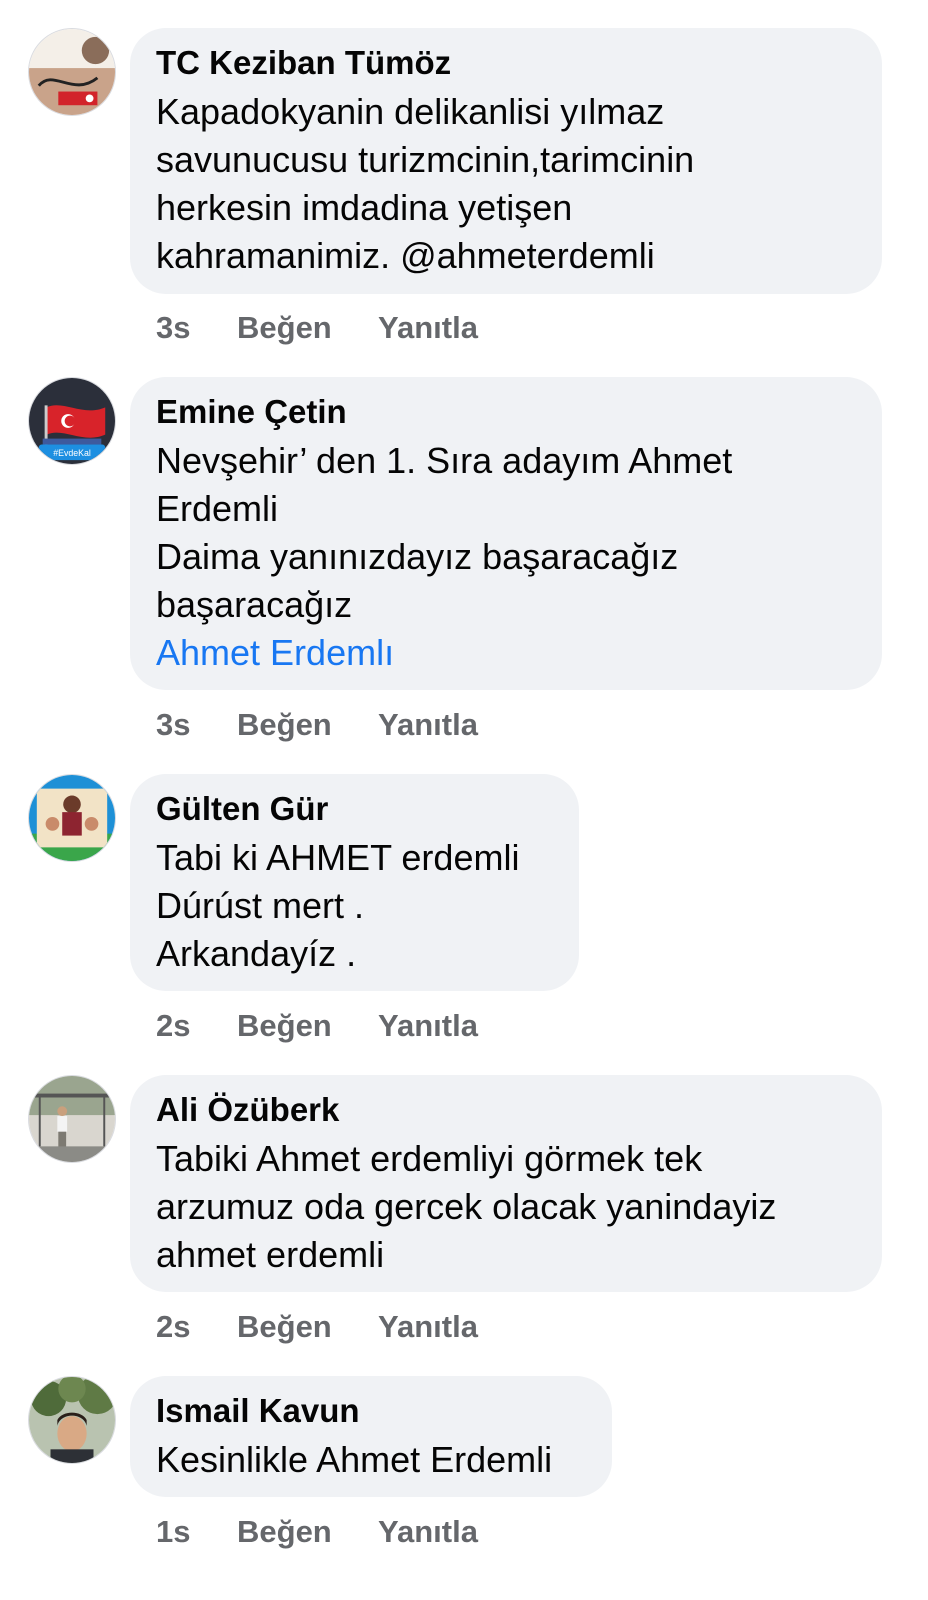 This screenshot has width=928, height=1600. I want to click on comment-author: Gülten Gür, so click(354, 809).